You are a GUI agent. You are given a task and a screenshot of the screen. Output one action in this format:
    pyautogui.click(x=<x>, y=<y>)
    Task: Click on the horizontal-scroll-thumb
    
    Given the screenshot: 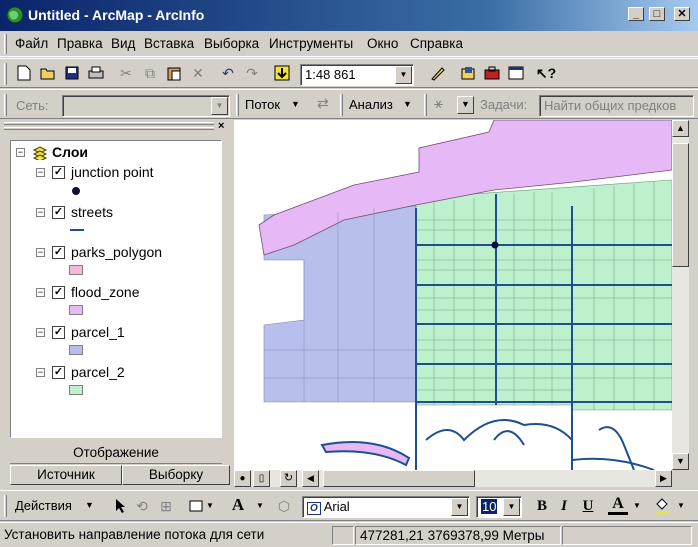 What is the action you would take?
    pyautogui.click(x=399, y=478)
    